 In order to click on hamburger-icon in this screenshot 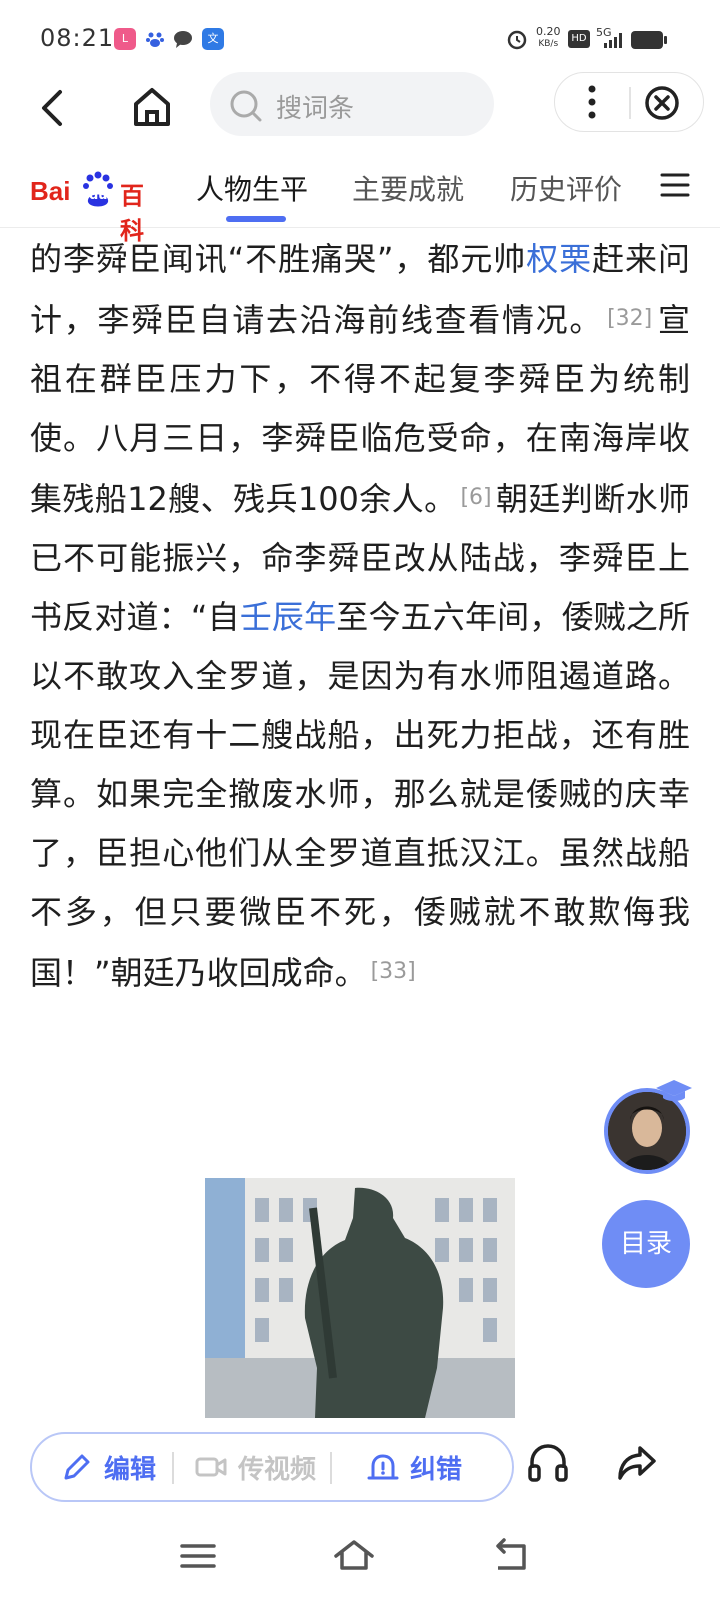, I will do `click(675, 185)`.